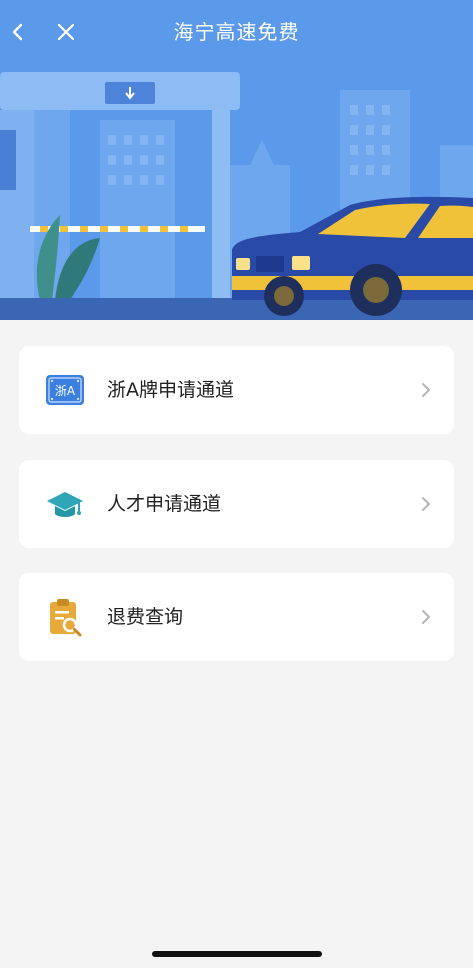  I want to click on menu-item-label: 人才申请通道, so click(164, 504).